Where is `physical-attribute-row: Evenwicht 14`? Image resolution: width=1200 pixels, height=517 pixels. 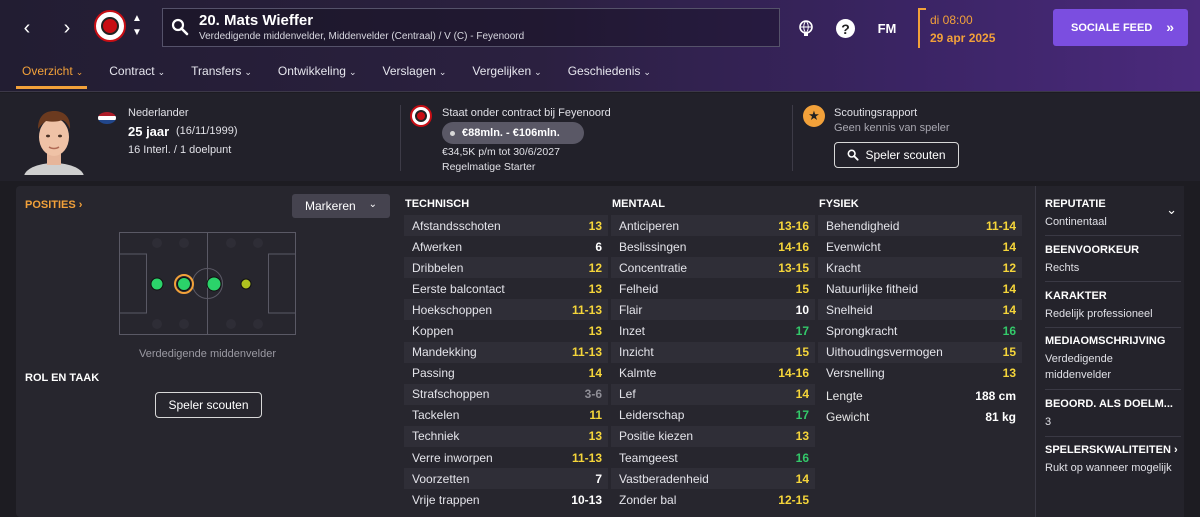
physical-attribute-row: Evenwicht 14 is located at coordinates (920, 246).